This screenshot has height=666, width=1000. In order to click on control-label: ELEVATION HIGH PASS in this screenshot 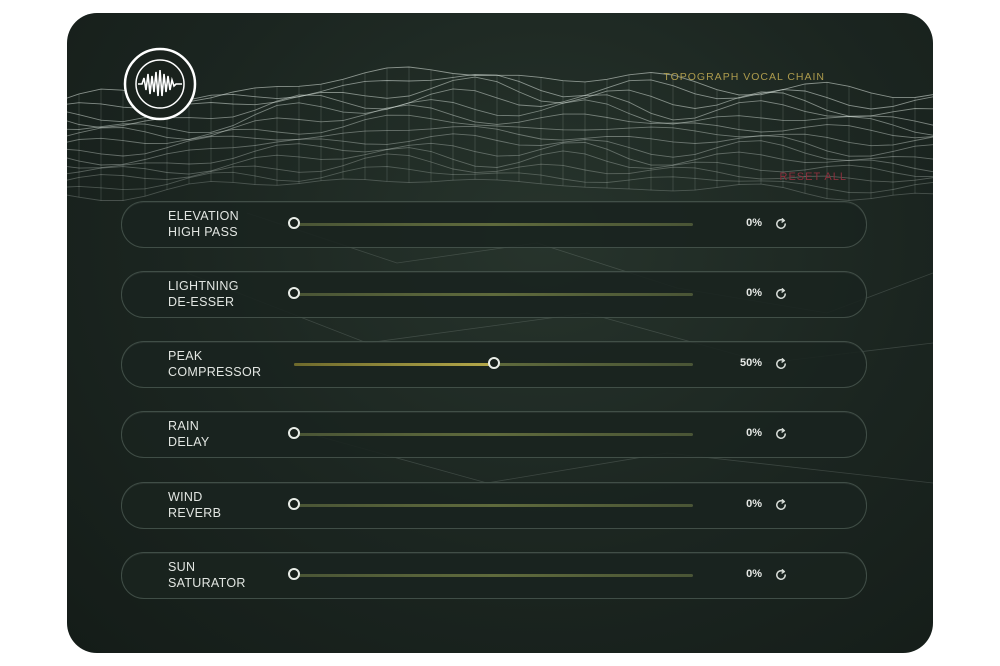, I will do `click(204, 224)`.